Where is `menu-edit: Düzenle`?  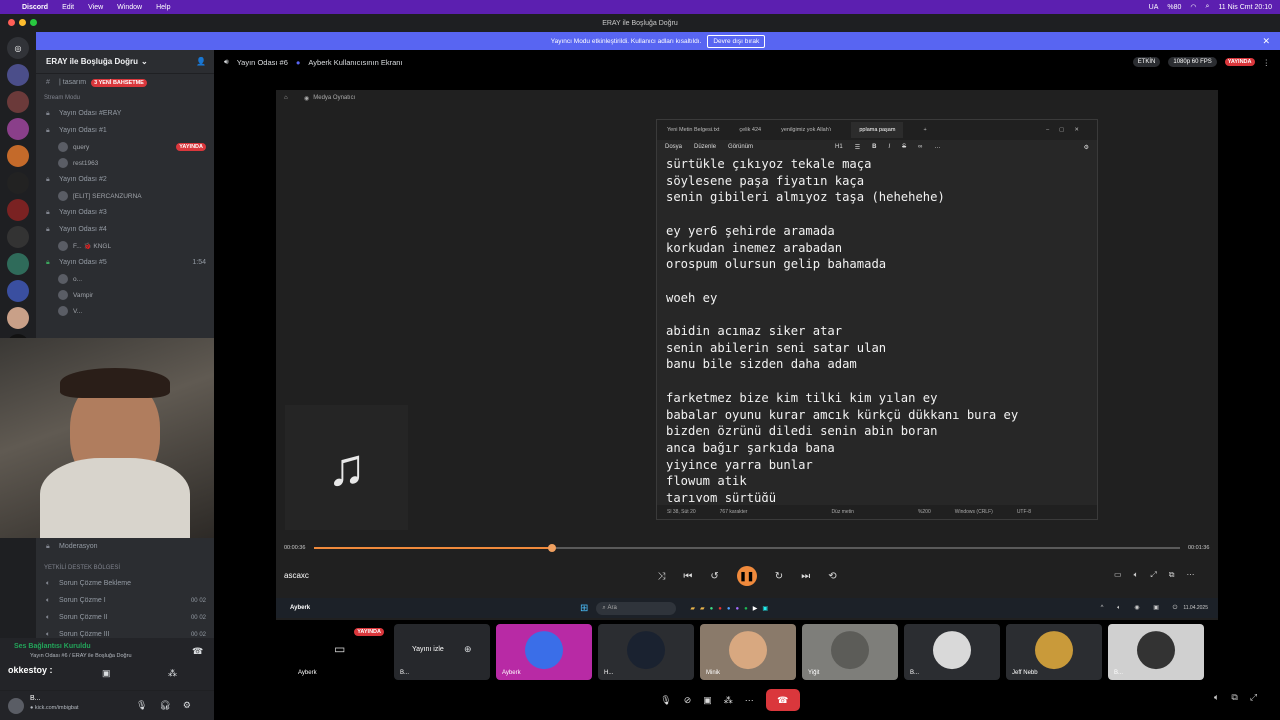
menu-edit: Düzenle is located at coordinates (705, 147).